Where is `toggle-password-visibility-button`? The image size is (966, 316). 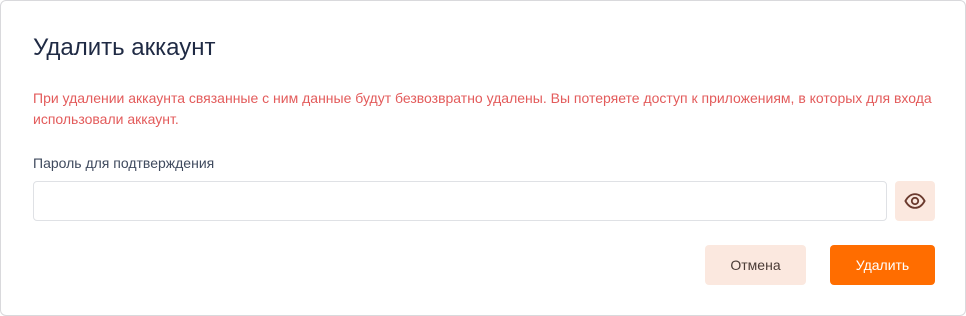
toggle-password-visibility-button is located at coordinates (915, 201).